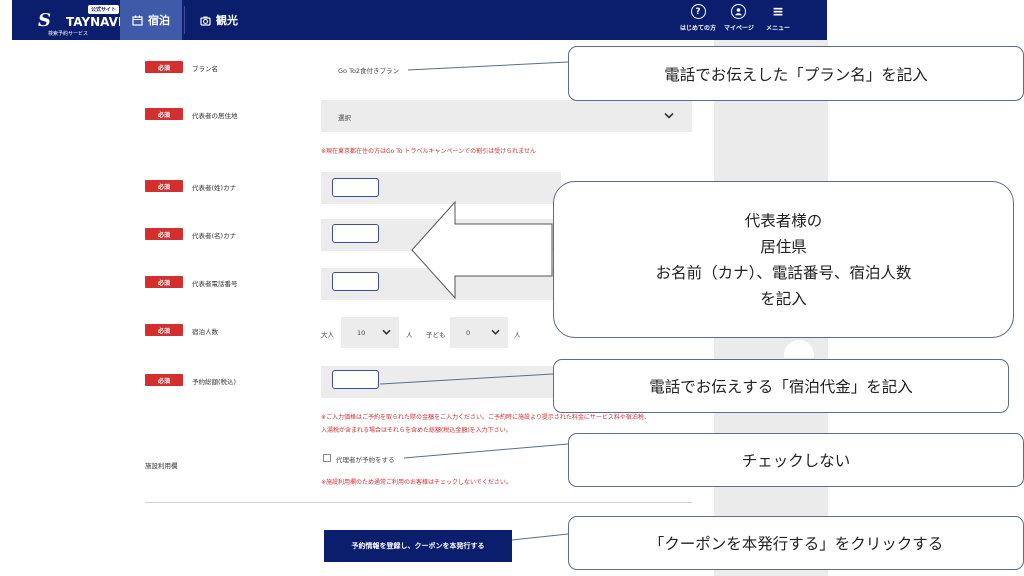 The width and height of the screenshot is (1024, 576). I want to click on tab-sightseeing-label: 観光, so click(227, 20).